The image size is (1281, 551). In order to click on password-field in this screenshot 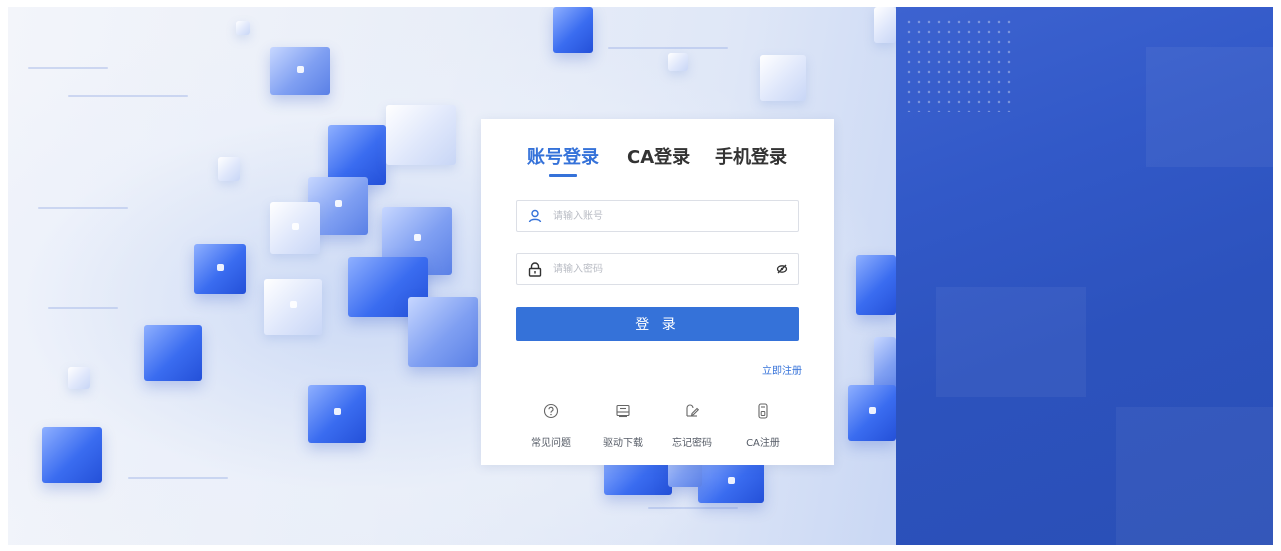, I will do `click(657, 269)`.